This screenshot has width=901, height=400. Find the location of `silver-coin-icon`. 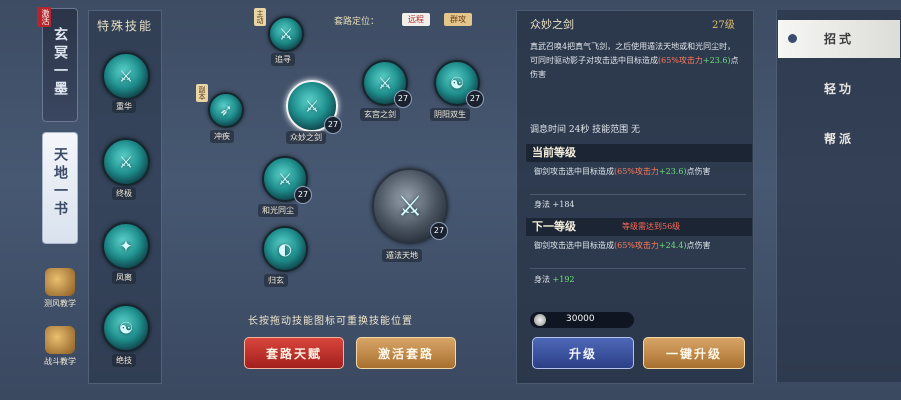

silver-coin-icon is located at coordinates (540, 320).